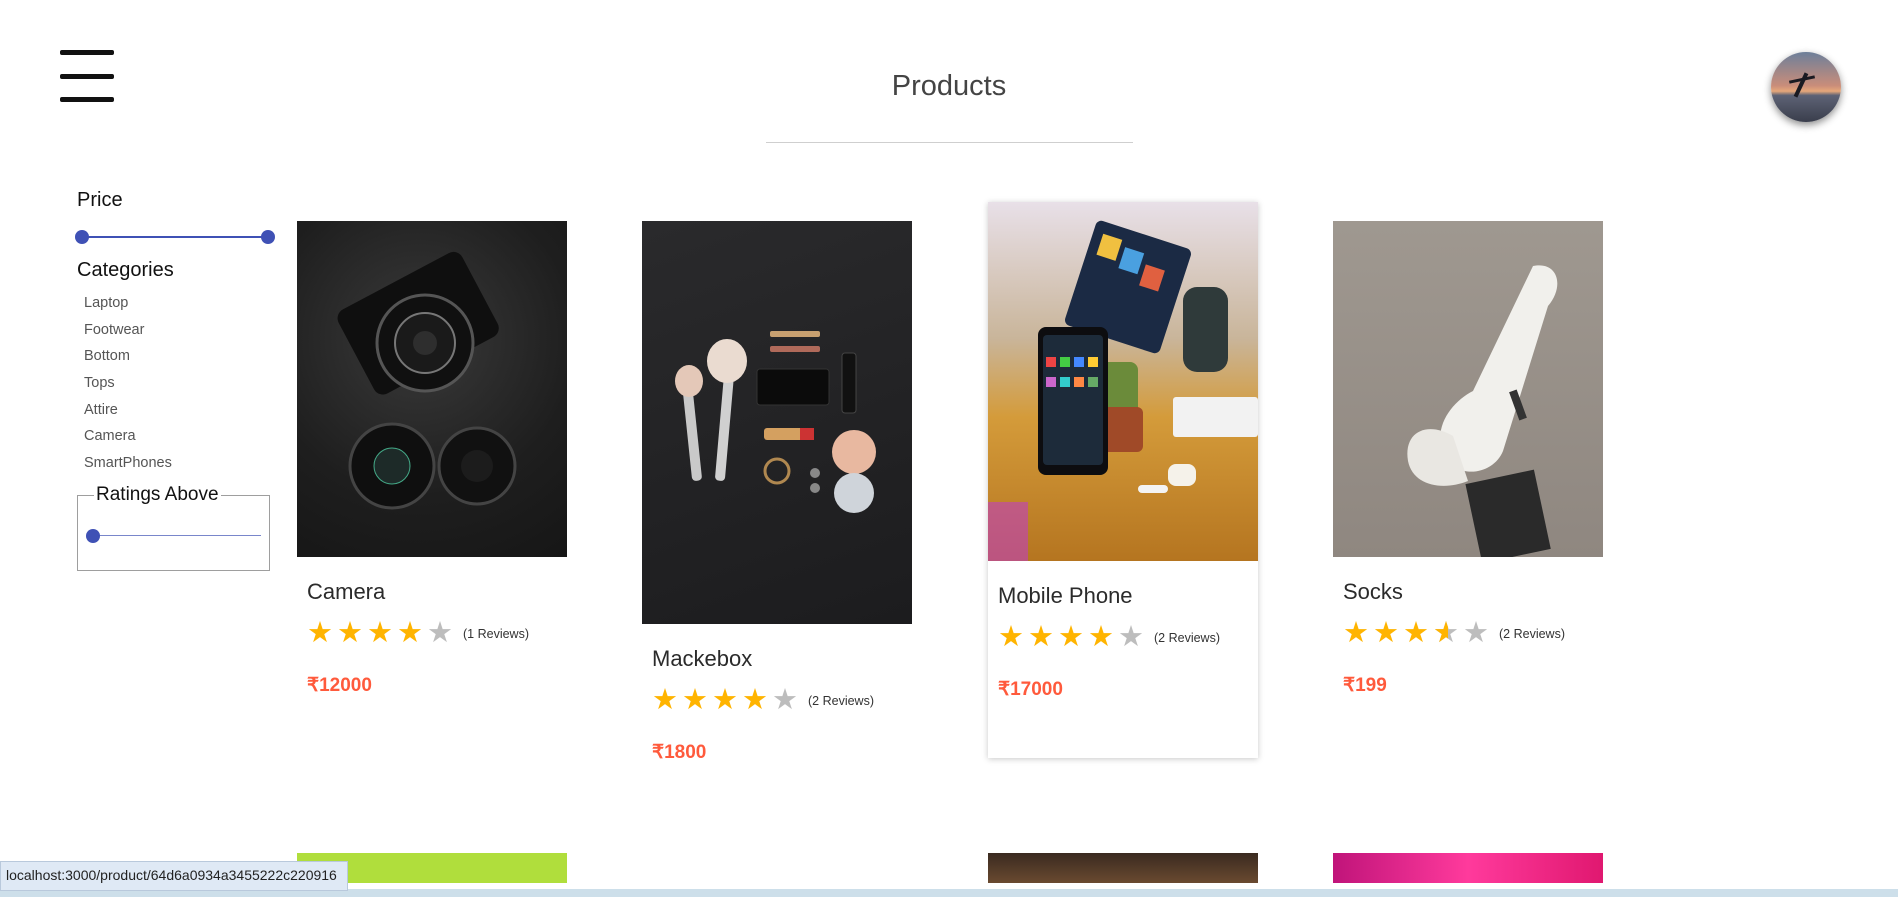 This screenshot has width=1898, height=897. What do you see at coordinates (496, 633) in the screenshot?
I see `review-count: (1 Reviews)` at bounding box center [496, 633].